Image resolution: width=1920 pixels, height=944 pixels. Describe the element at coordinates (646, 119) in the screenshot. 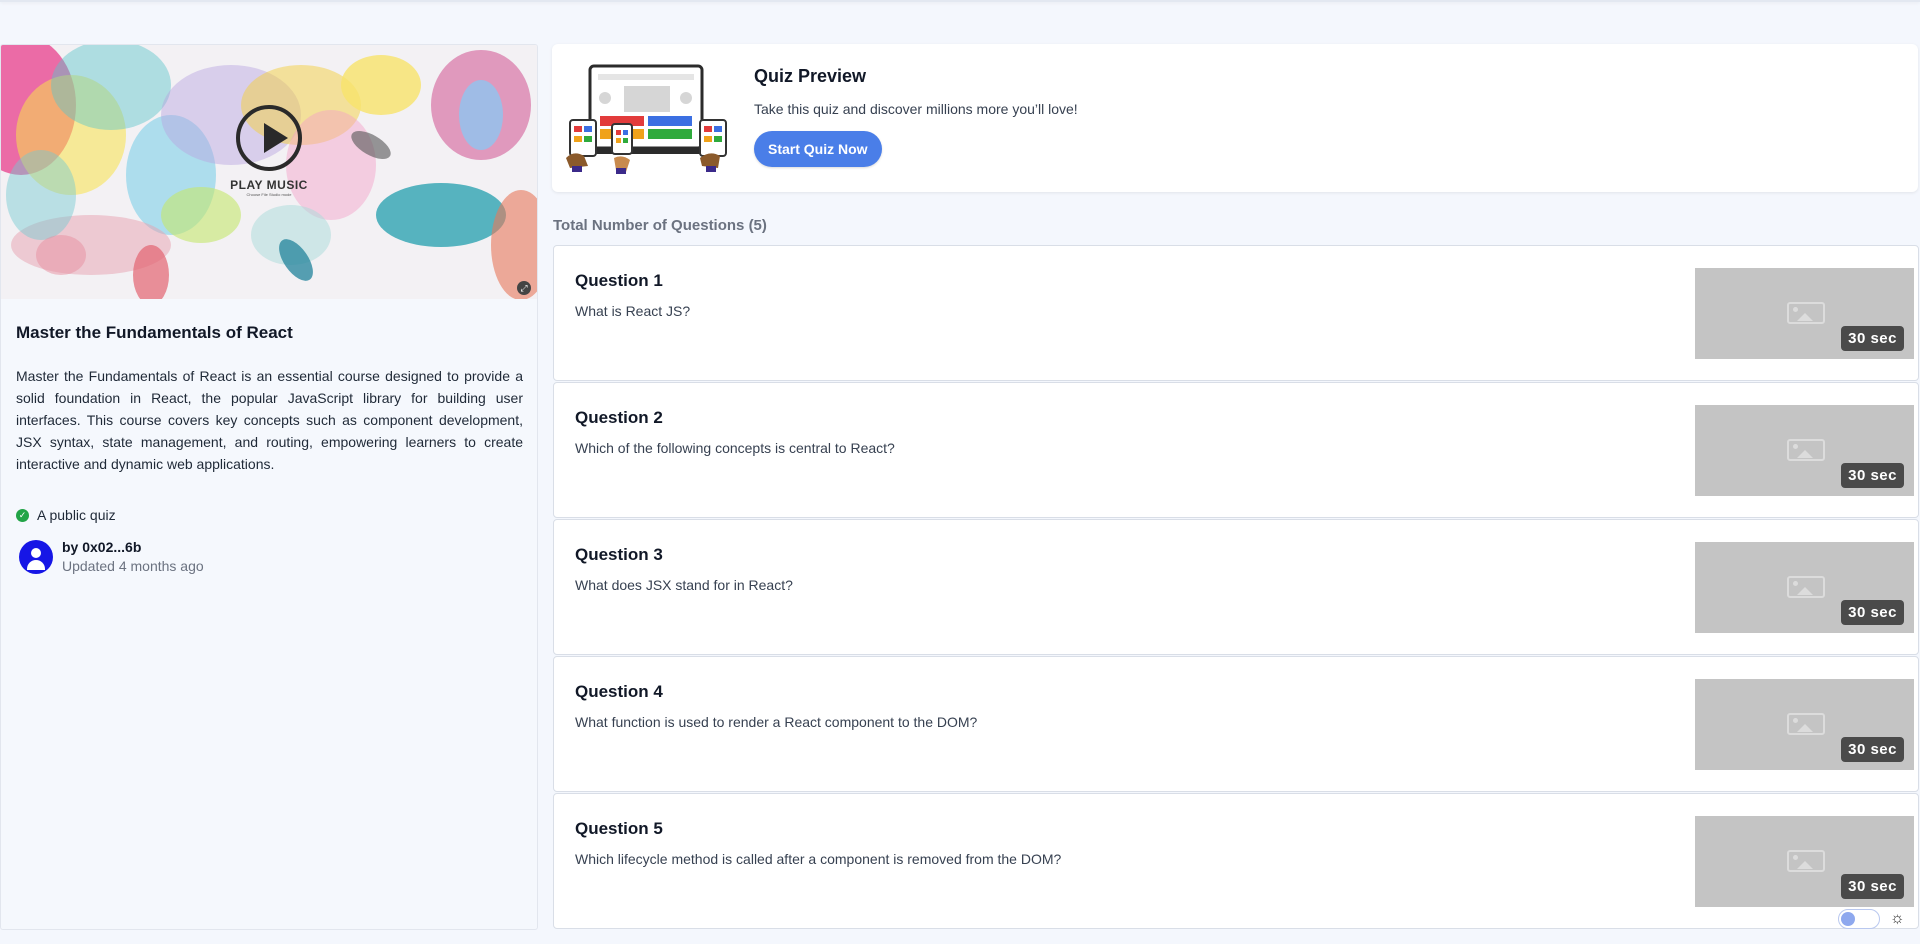

I see `quiz-illustration` at that location.